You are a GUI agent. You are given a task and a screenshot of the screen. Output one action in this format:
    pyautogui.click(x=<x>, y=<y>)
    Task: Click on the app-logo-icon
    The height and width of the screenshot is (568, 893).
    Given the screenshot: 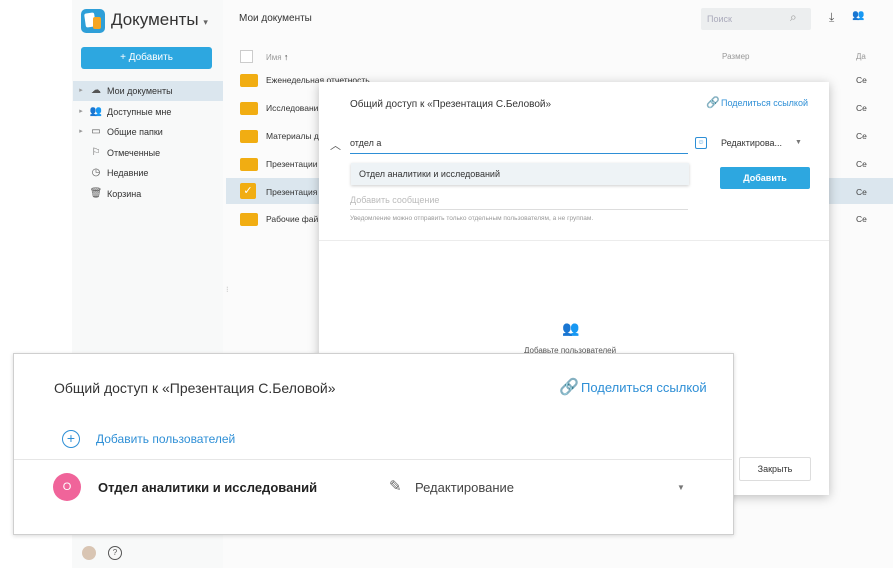 What is the action you would take?
    pyautogui.click(x=93, y=21)
    